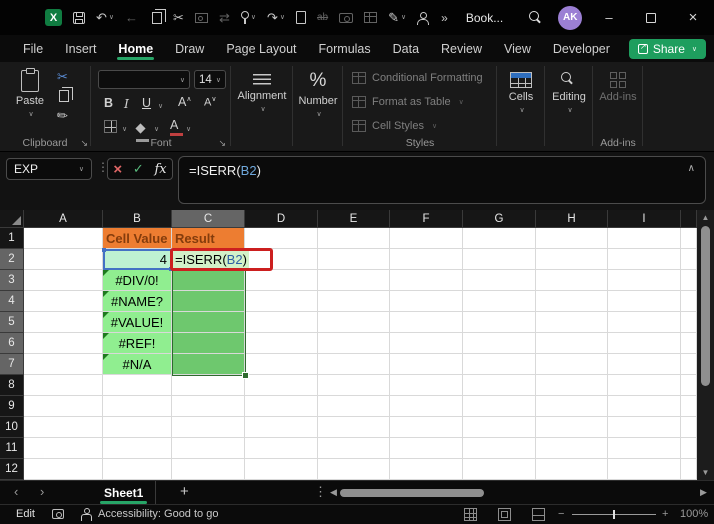  I want to click on normal-view-icon, so click(470, 516).